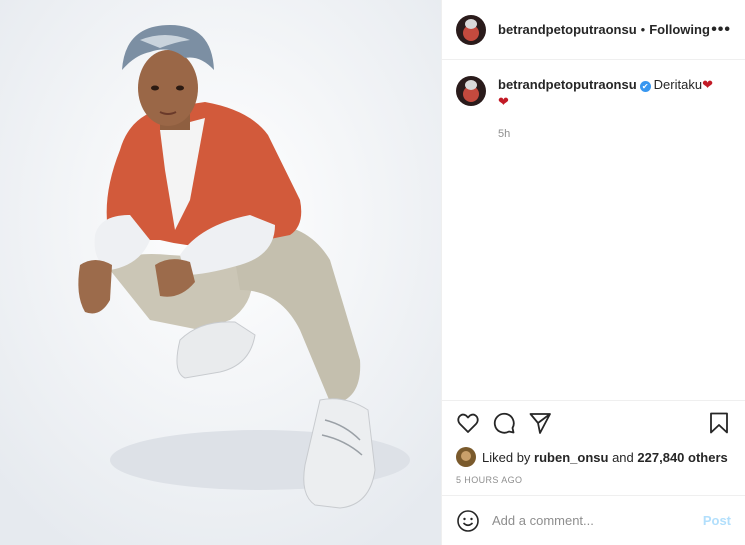  What do you see at coordinates (567, 29) in the screenshot?
I see `author-username: betrandpetoputraonsu` at bounding box center [567, 29].